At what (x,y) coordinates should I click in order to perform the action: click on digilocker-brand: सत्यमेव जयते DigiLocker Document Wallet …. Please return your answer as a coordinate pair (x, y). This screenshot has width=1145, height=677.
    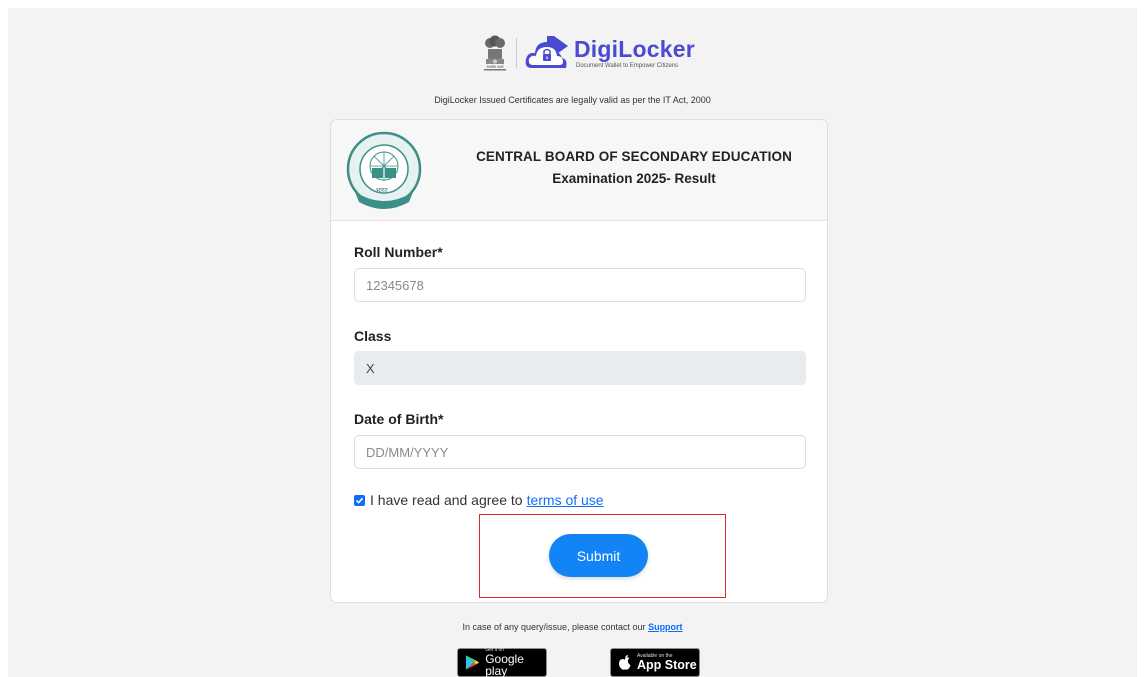
    Looking at the image, I should click on (587, 53).